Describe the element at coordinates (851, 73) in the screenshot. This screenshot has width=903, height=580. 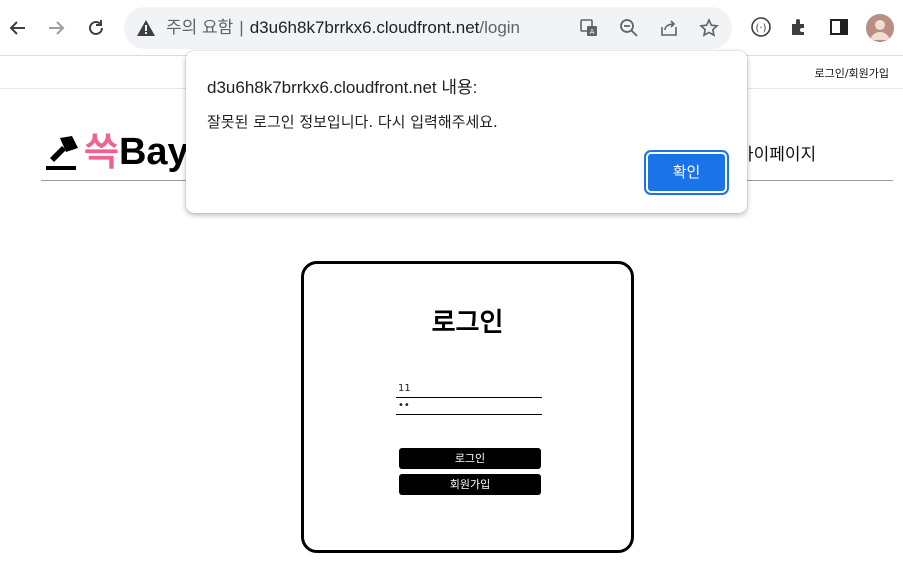
I see `login-signup-link: 로그인/회원가입` at that location.